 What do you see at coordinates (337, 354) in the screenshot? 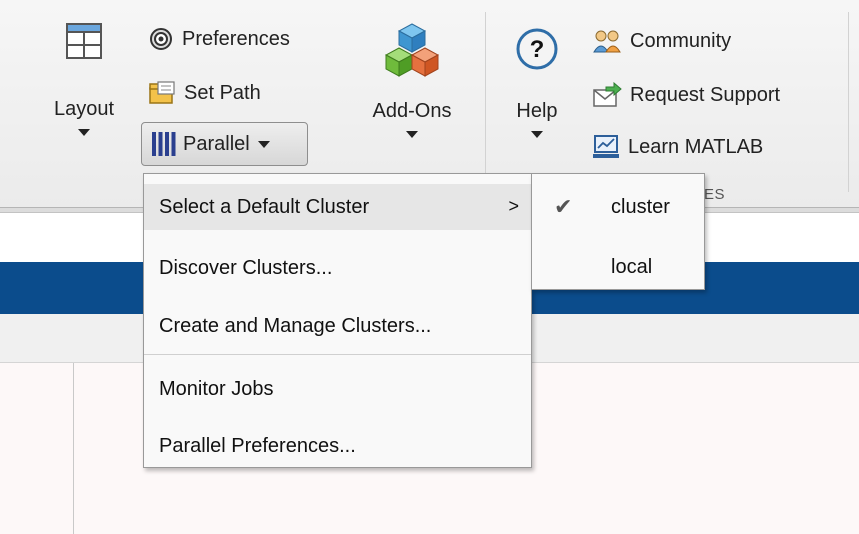
I see `menu-separator` at bounding box center [337, 354].